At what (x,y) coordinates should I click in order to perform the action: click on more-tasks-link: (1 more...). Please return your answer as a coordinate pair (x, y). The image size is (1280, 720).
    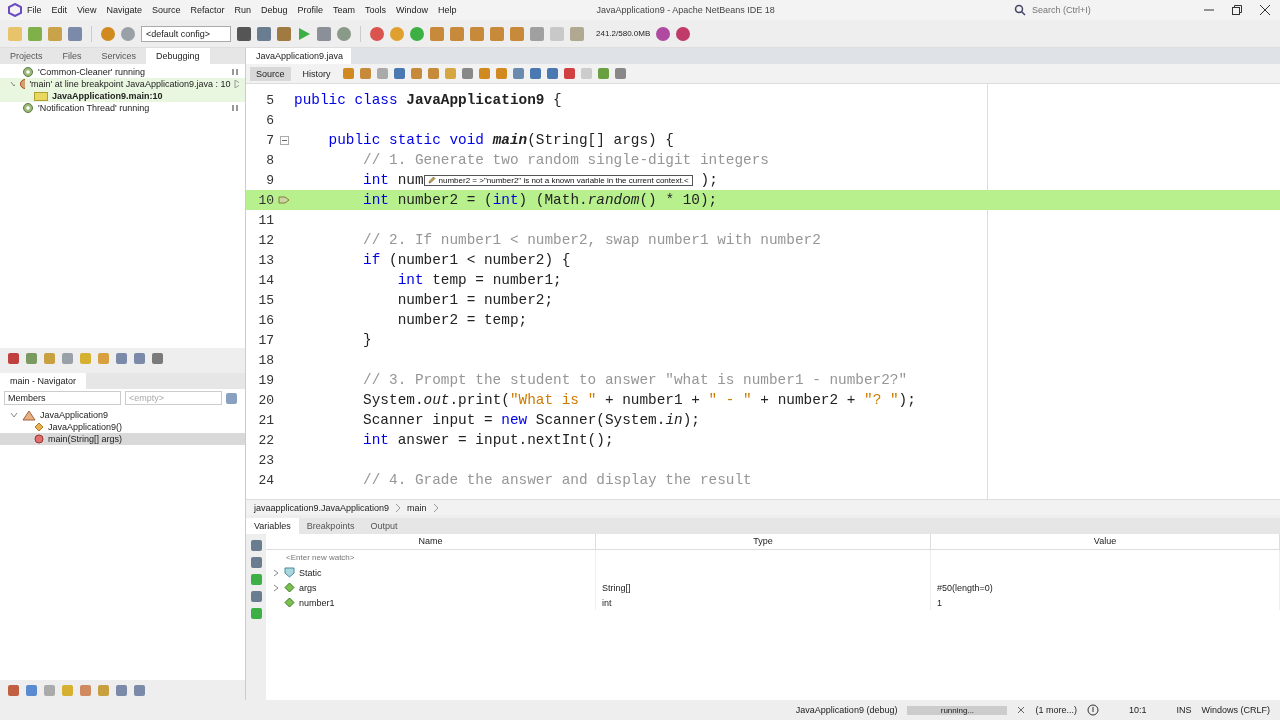
    Looking at the image, I should click on (1056, 710).